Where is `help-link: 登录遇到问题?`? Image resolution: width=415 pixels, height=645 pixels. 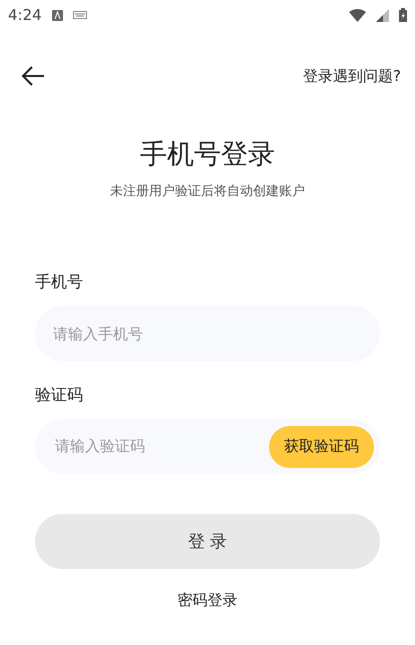 help-link: 登录遇到问题? is located at coordinates (352, 76).